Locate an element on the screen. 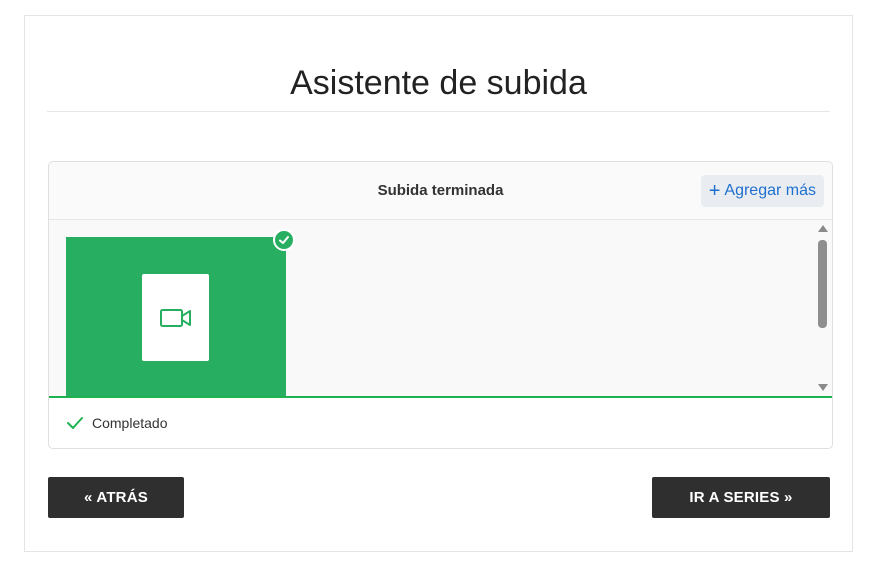 The height and width of the screenshot is (569, 890). back-button: « ATRÁS is located at coordinates (116, 497).